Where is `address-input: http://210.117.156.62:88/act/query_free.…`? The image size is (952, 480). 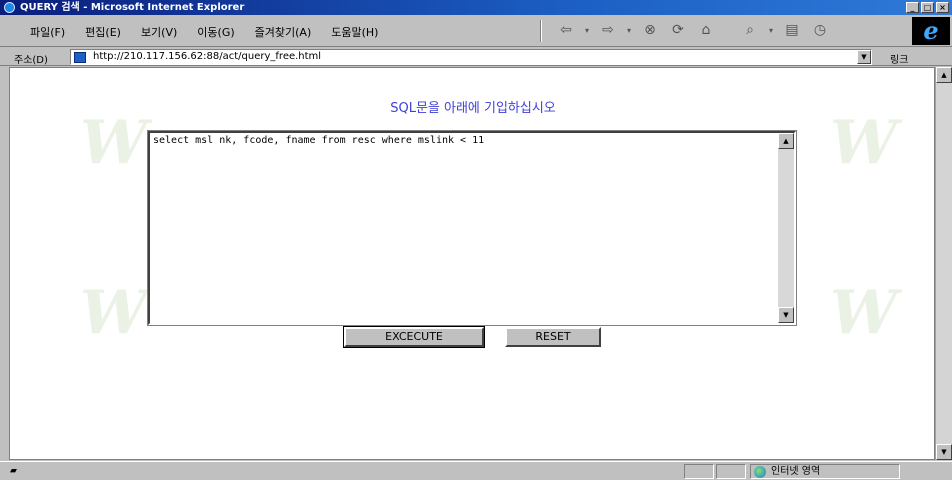
address-input: http://210.117.156.62:88/act/query_free.… is located at coordinates (471, 57).